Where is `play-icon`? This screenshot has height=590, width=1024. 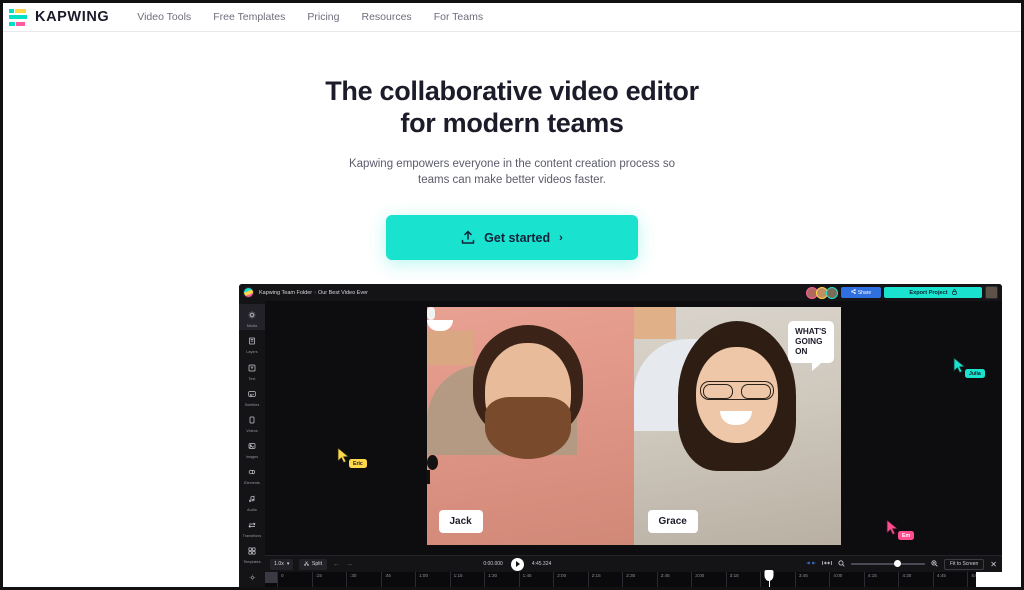
play-icon is located at coordinates (518, 564).